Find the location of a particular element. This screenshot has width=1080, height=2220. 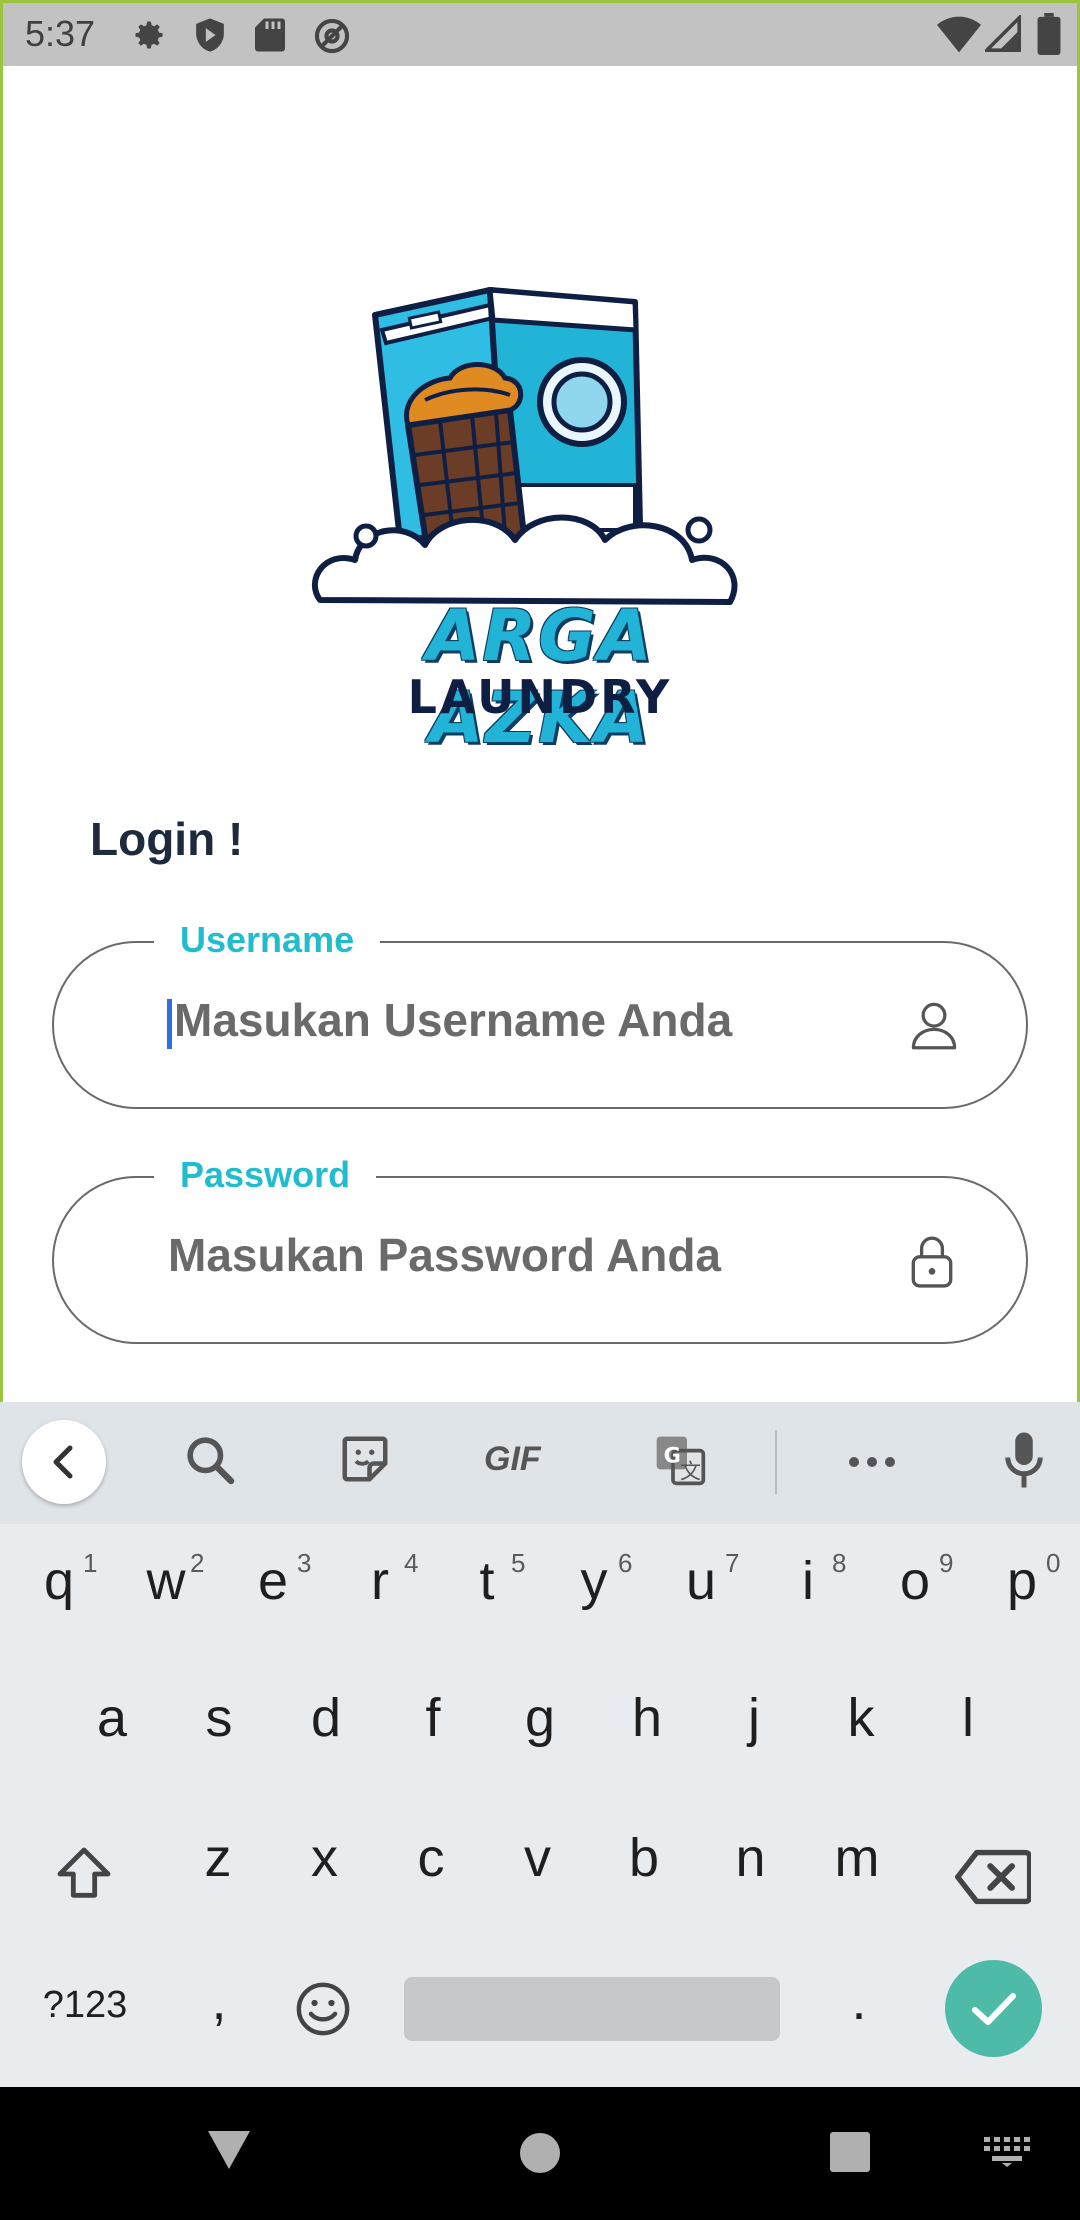

recents-icon is located at coordinates (850, 2152).